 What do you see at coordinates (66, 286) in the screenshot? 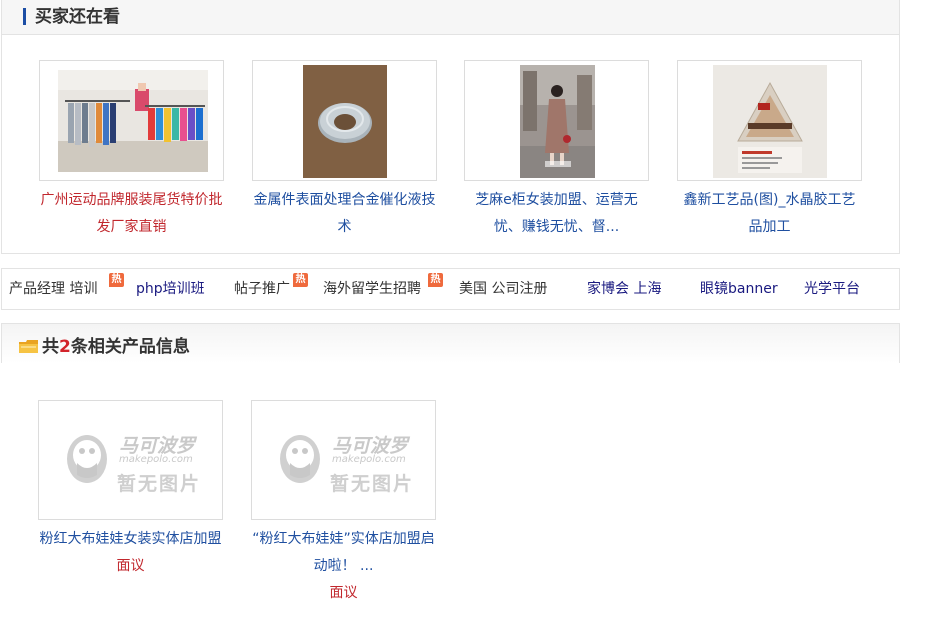
I see `tag-link: 产品经理 培训热` at bounding box center [66, 286].